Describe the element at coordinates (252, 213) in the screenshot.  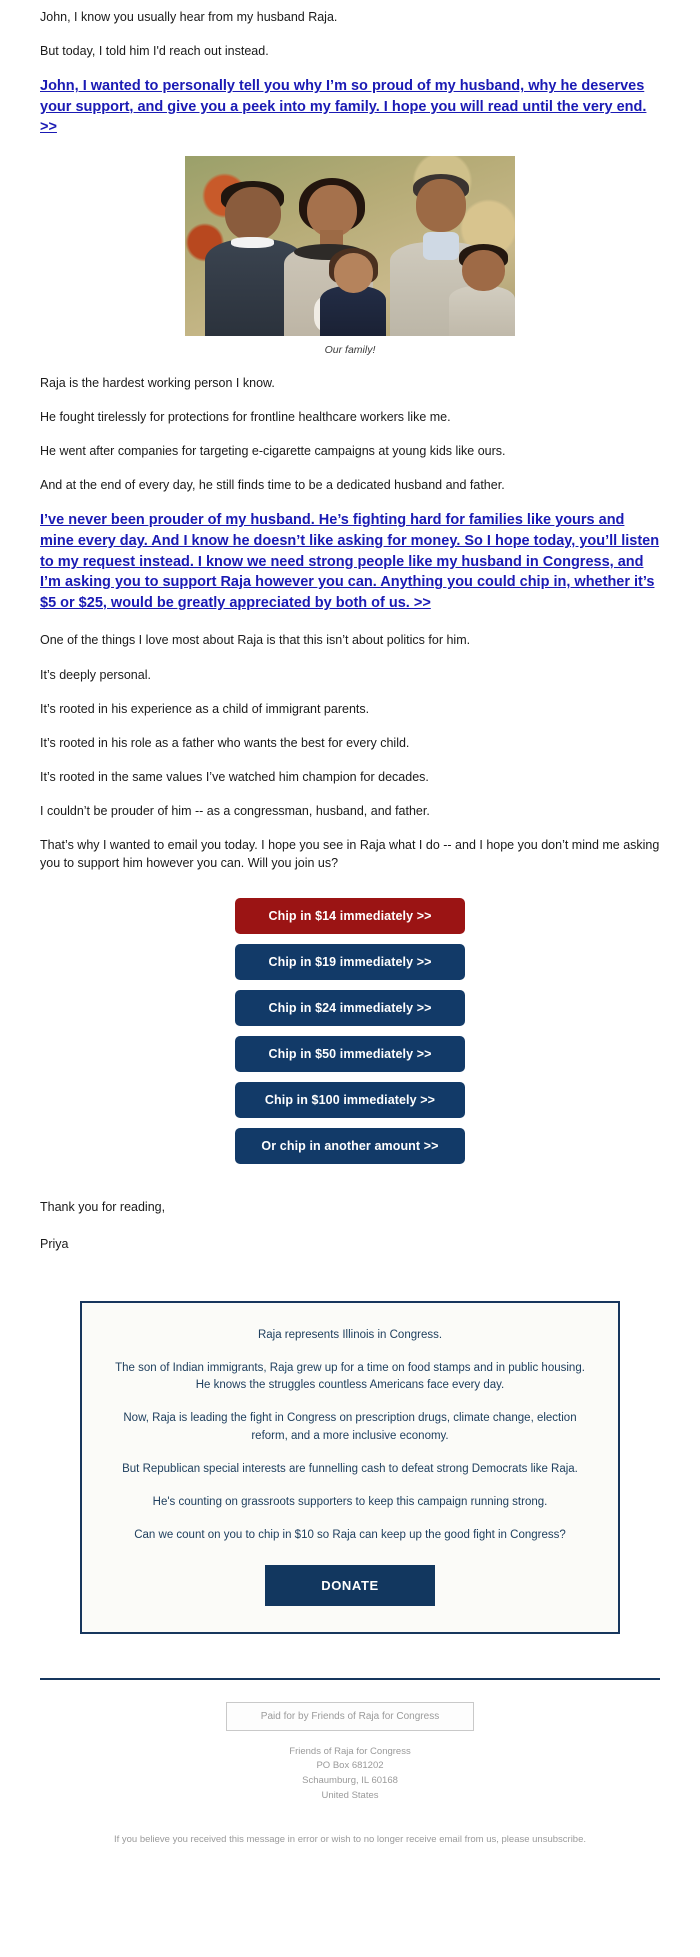
I see `photo-person-teen-head` at that location.